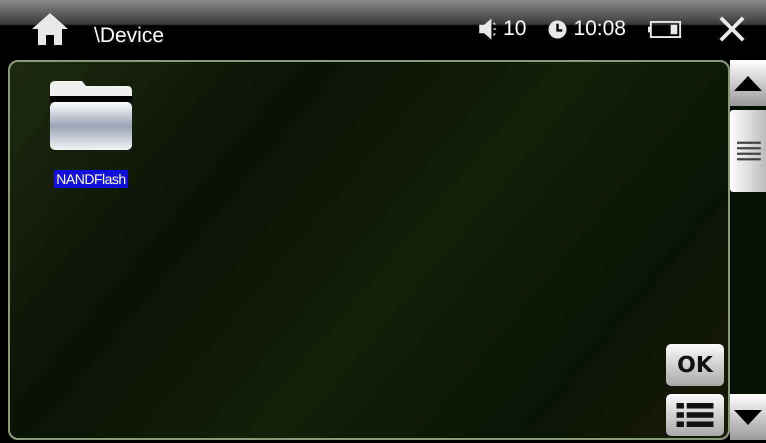 The width and height of the screenshot is (766, 443). I want to click on volume-level: 10, so click(514, 29).